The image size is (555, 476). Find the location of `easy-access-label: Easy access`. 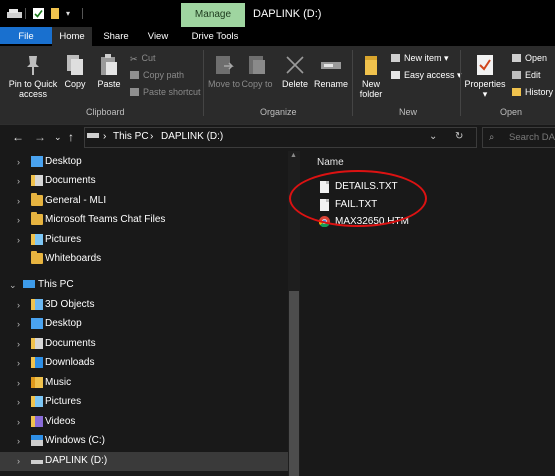

easy-access-label: Easy access is located at coordinates (429, 75).